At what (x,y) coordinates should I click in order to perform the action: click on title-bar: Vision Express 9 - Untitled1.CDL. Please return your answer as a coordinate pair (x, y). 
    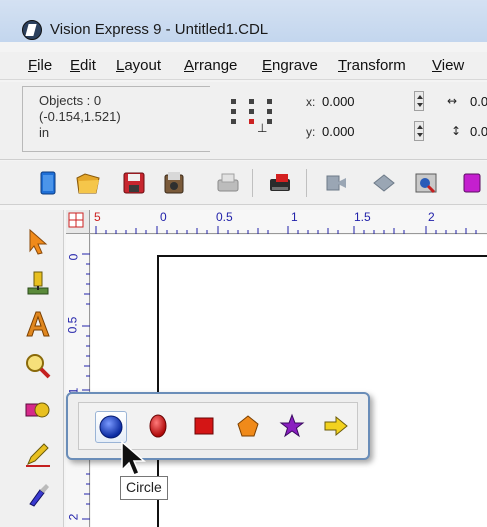
    Looking at the image, I should click on (243, 21).